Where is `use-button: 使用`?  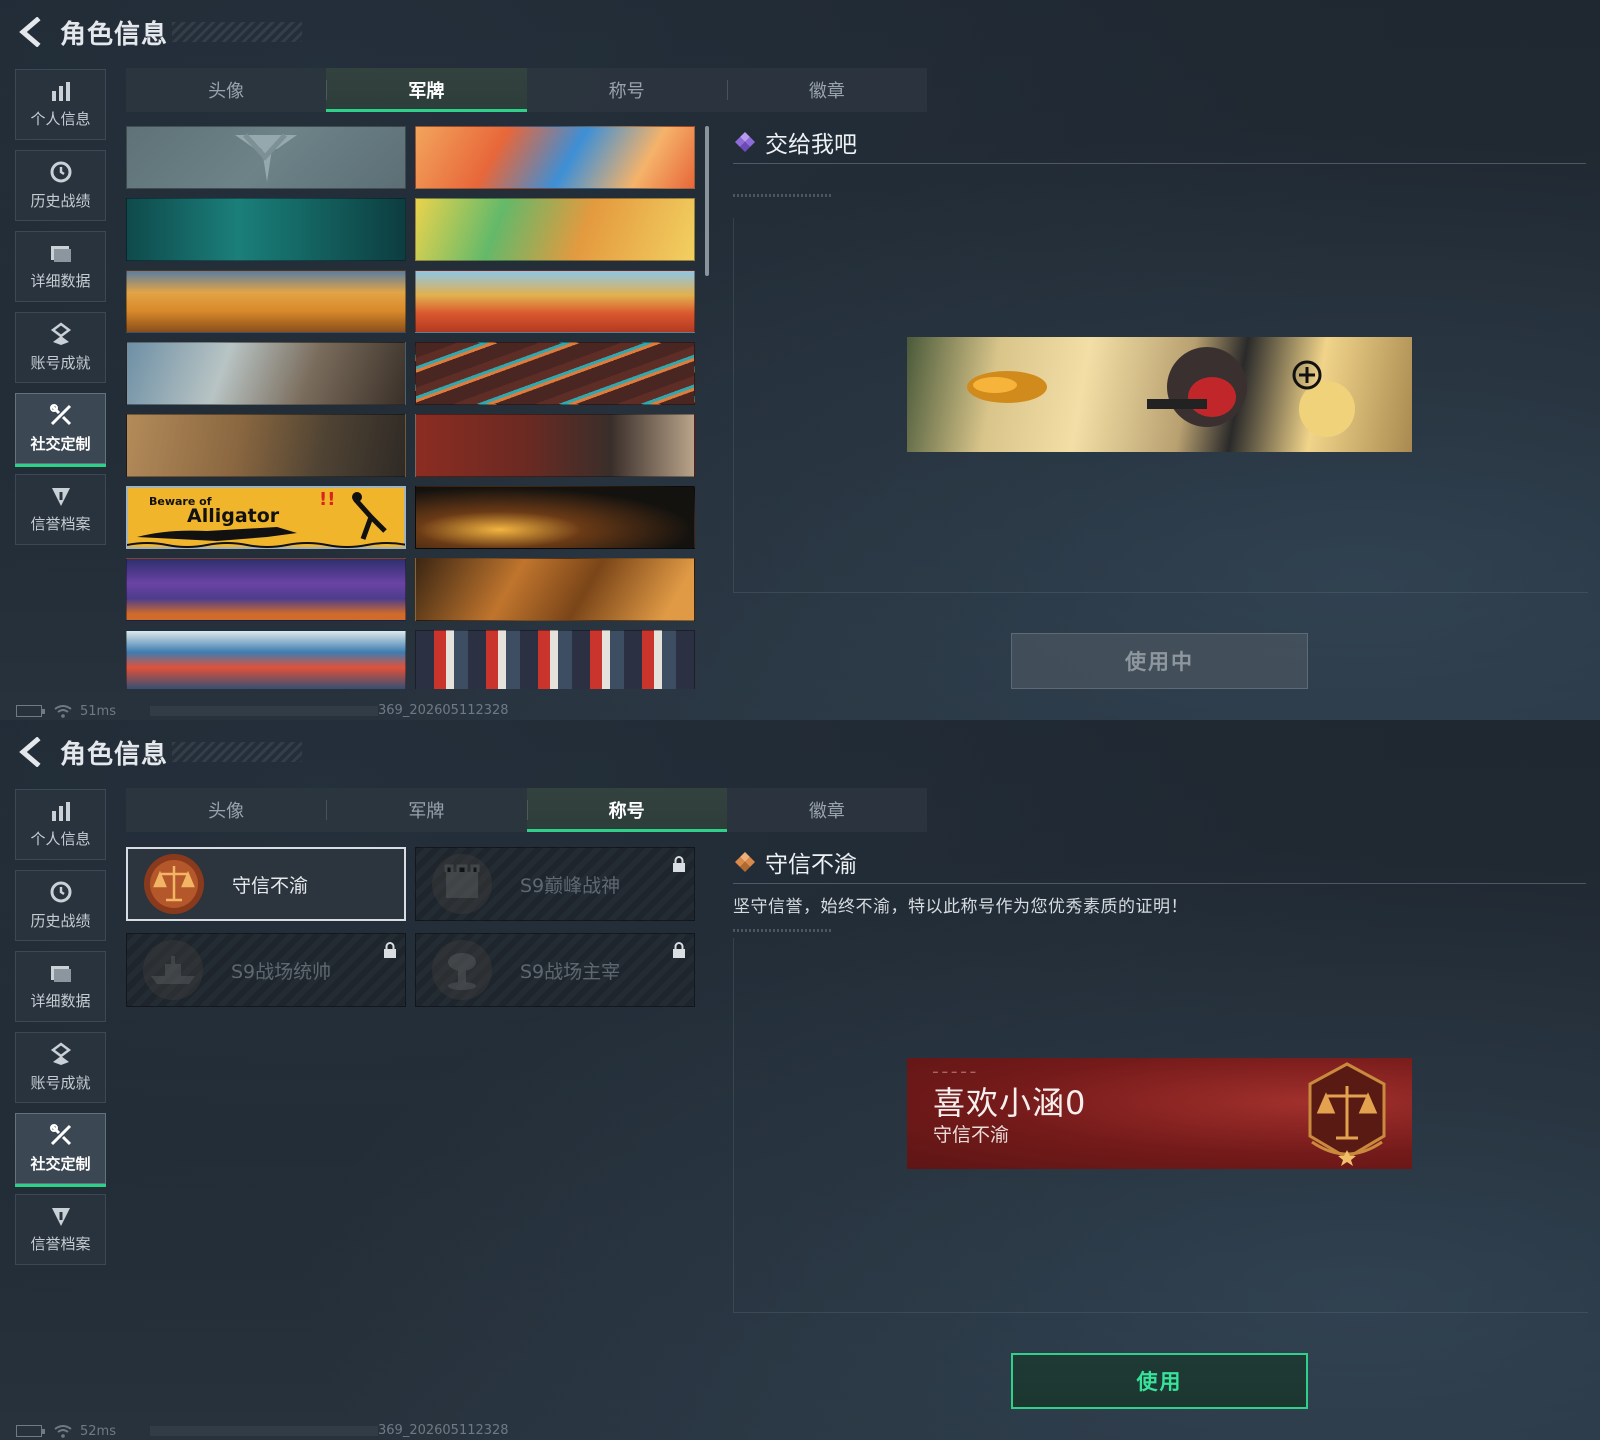 use-button: 使用 is located at coordinates (1159, 1381).